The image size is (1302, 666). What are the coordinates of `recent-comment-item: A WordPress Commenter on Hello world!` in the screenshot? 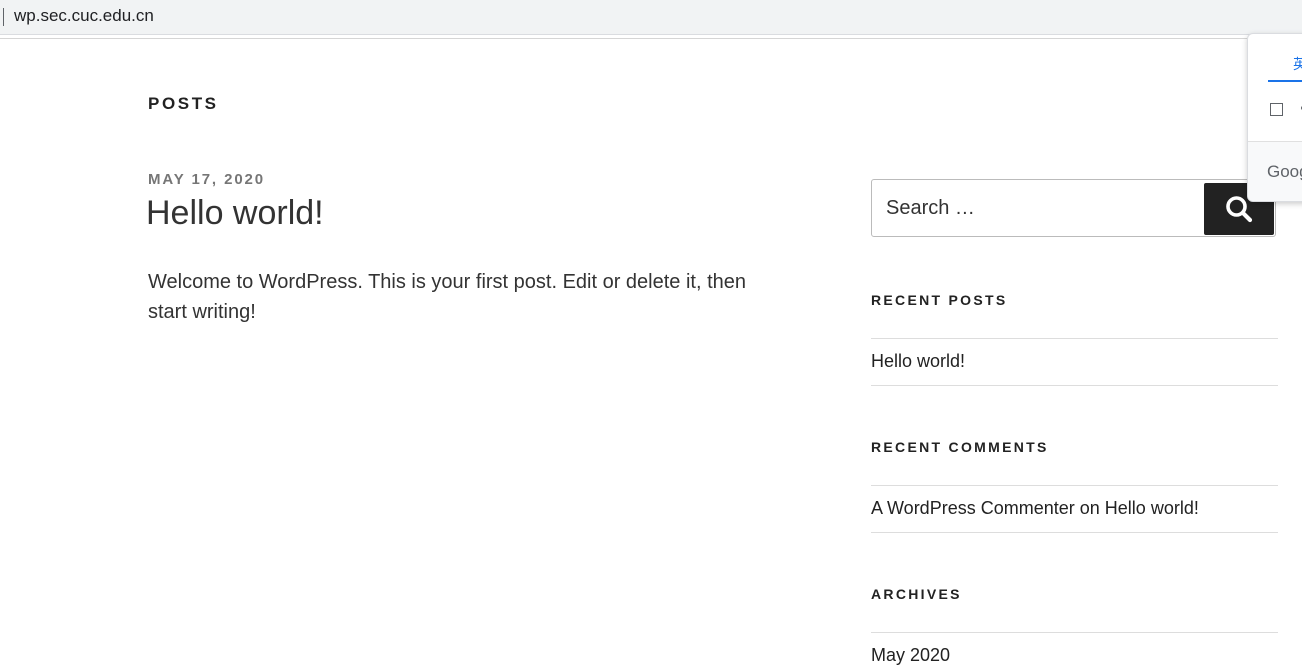 It's located at (1035, 508).